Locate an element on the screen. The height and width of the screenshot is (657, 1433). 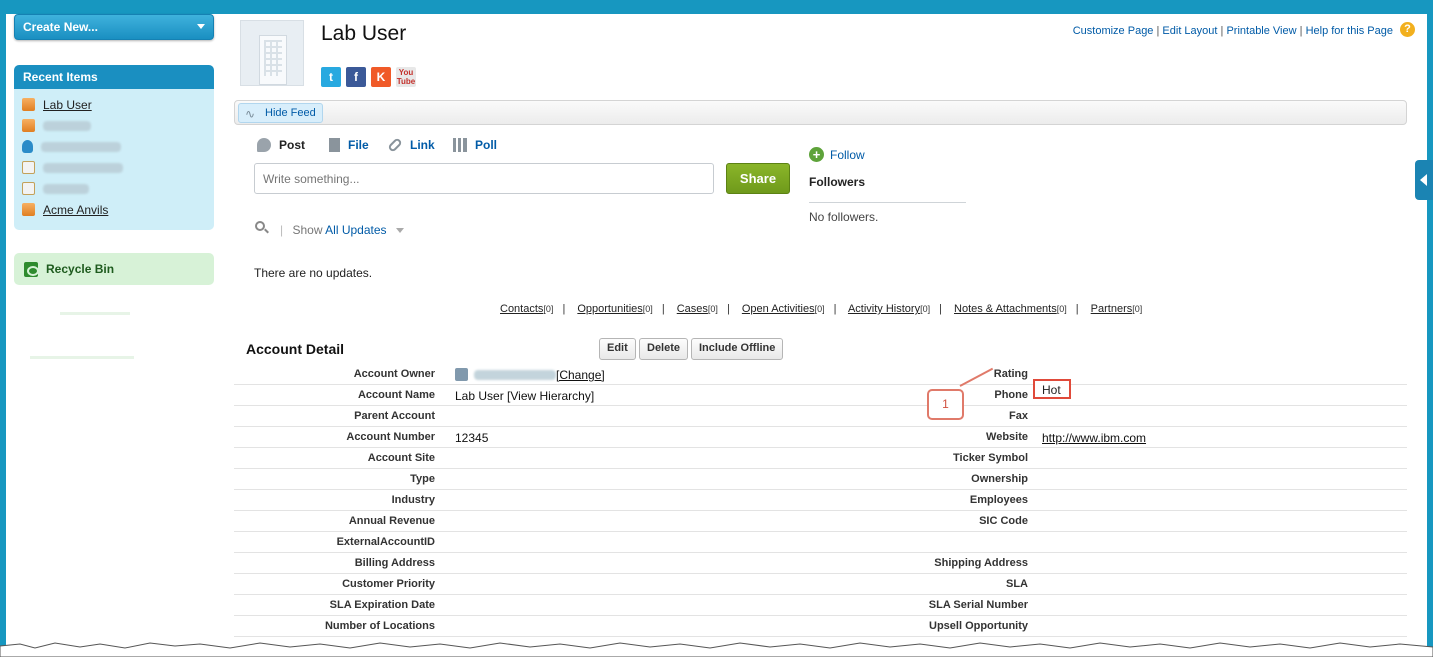
field-label: Customer Priority is located at coordinates (388, 584).